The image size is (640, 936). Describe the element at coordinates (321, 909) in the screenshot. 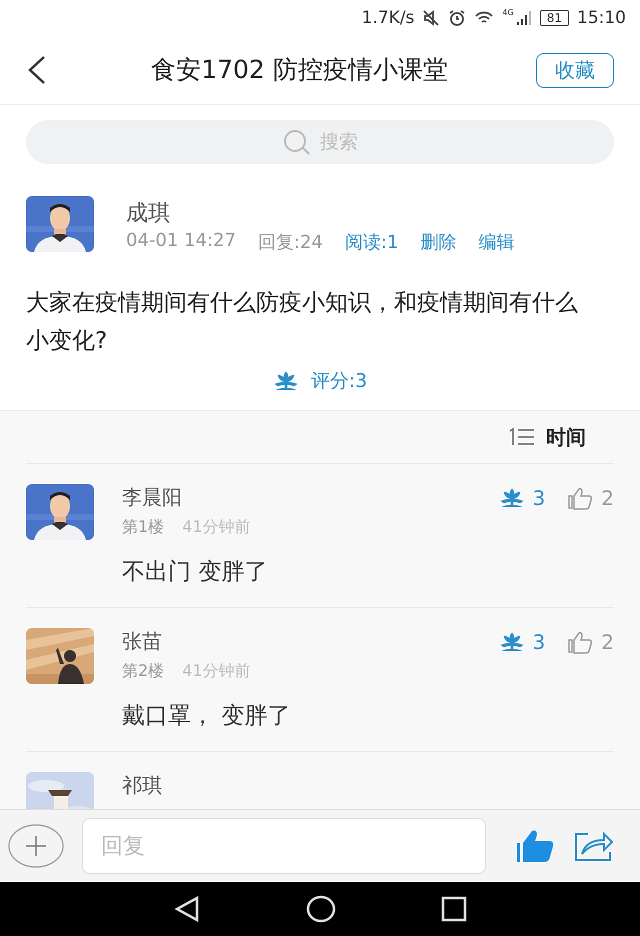

I see `home-icon` at that location.